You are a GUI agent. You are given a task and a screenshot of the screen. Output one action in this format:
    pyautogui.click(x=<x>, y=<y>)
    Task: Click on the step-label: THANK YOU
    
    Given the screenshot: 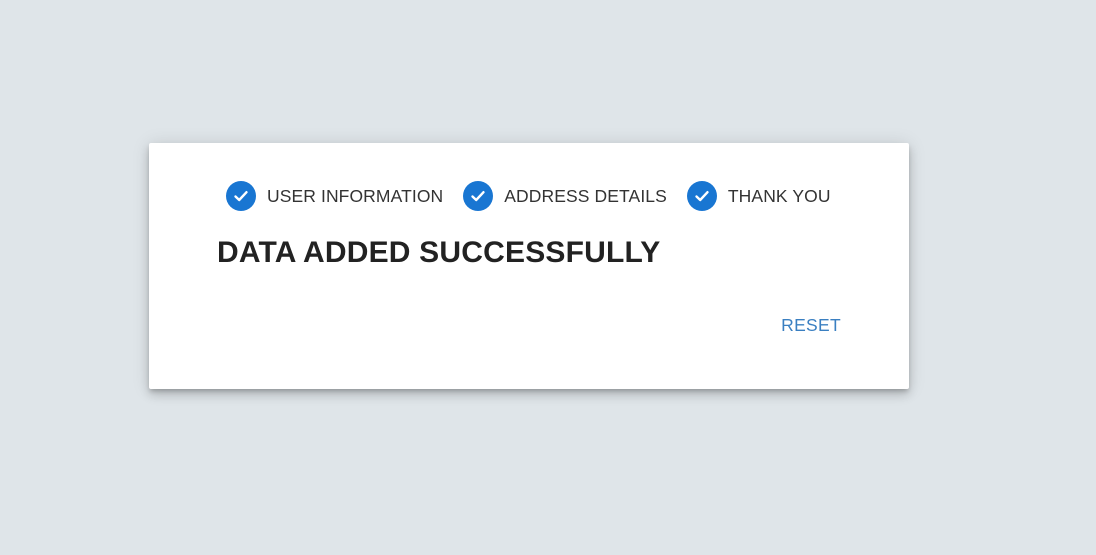 What is the action you would take?
    pyautogui.click(x=779, y=195)
    